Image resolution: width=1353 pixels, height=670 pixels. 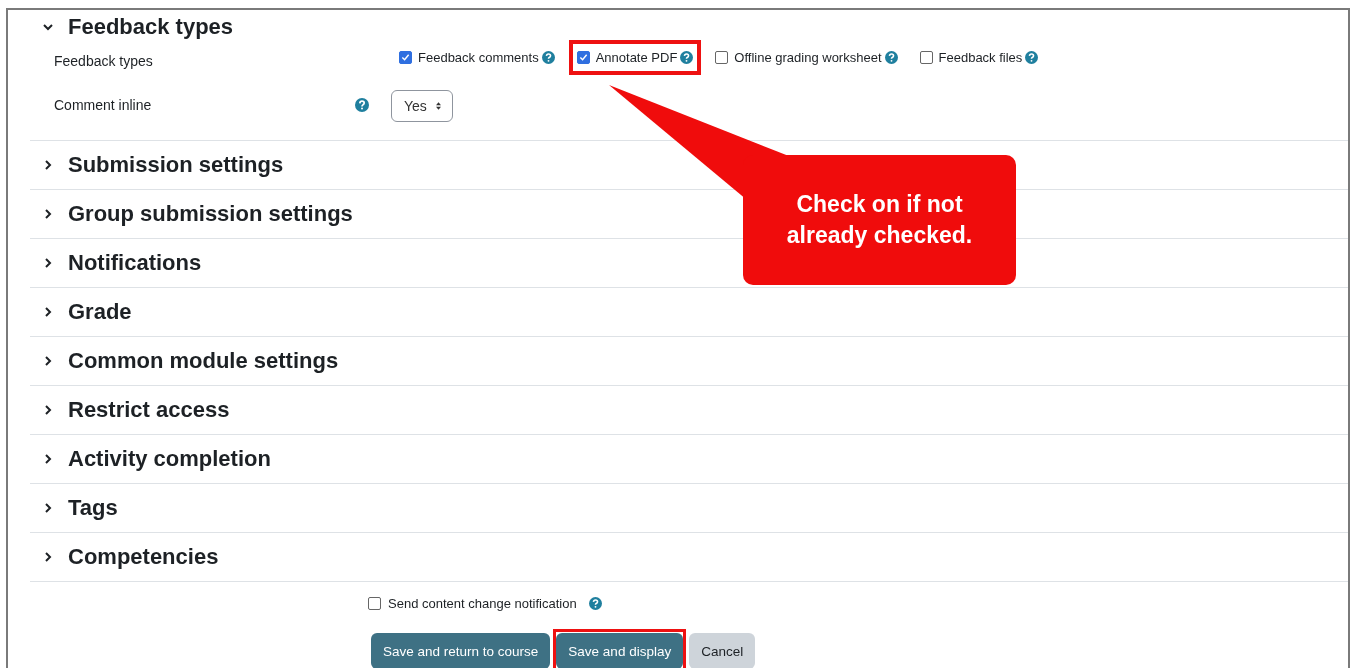 What do you see at coordinates (103, 105) in the screenshot?
I see `field-label: Comment inline` at bounding box center [103, 105].